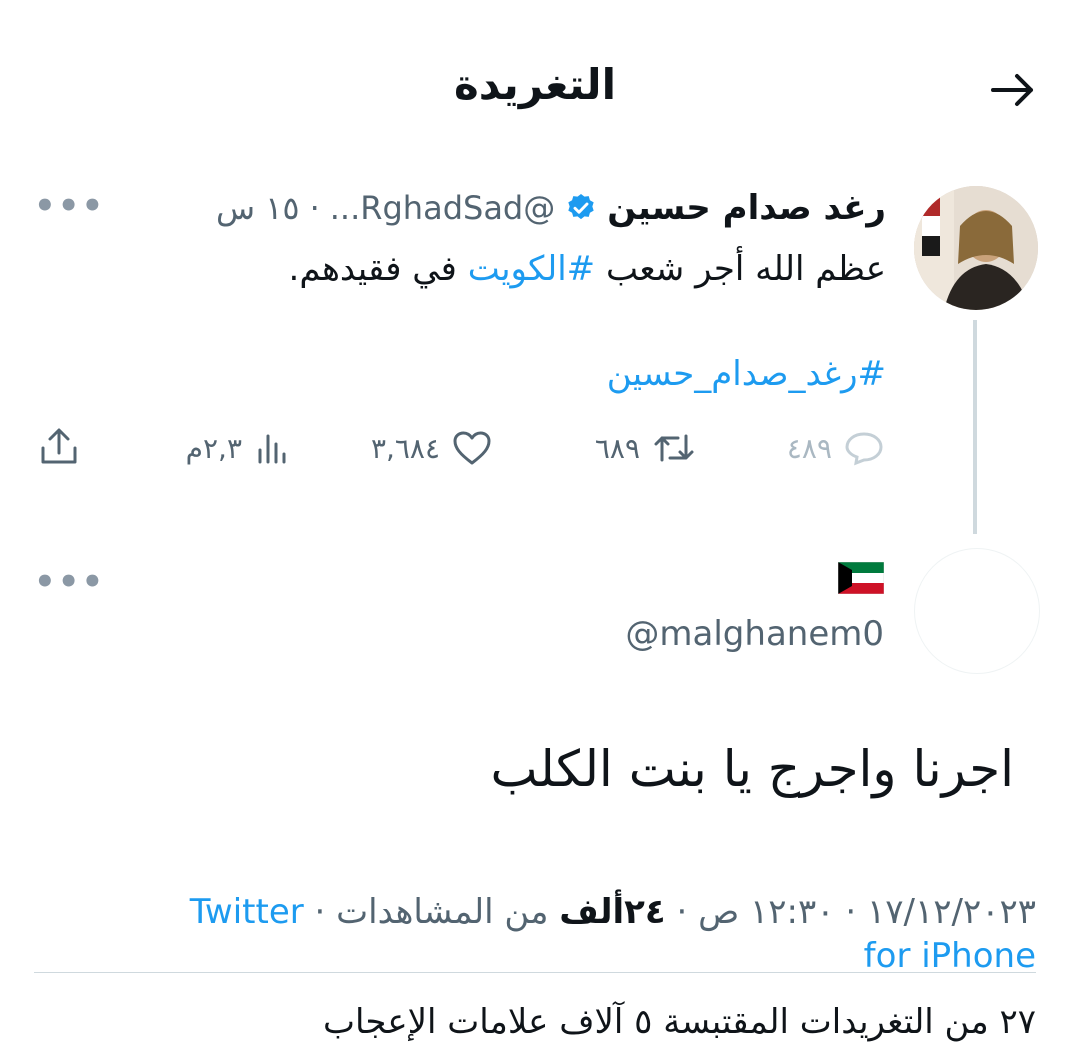  Describe the element at coordinates (581, 207) in the screenshot. I see `verified-badge-icon` at that location.